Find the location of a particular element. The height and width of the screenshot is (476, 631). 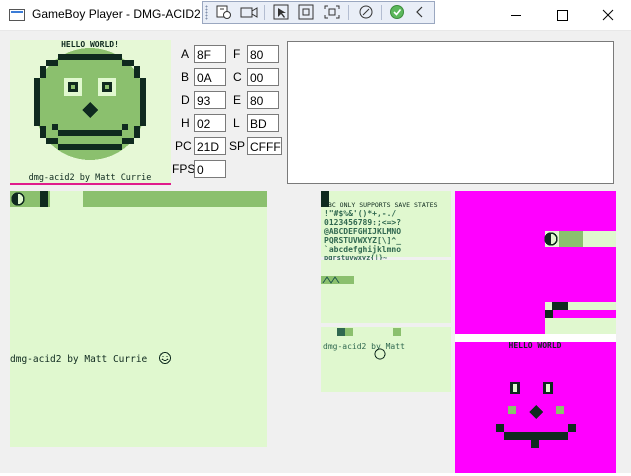

reg-field-sp: CFFF is located at coordinates (264, 146).